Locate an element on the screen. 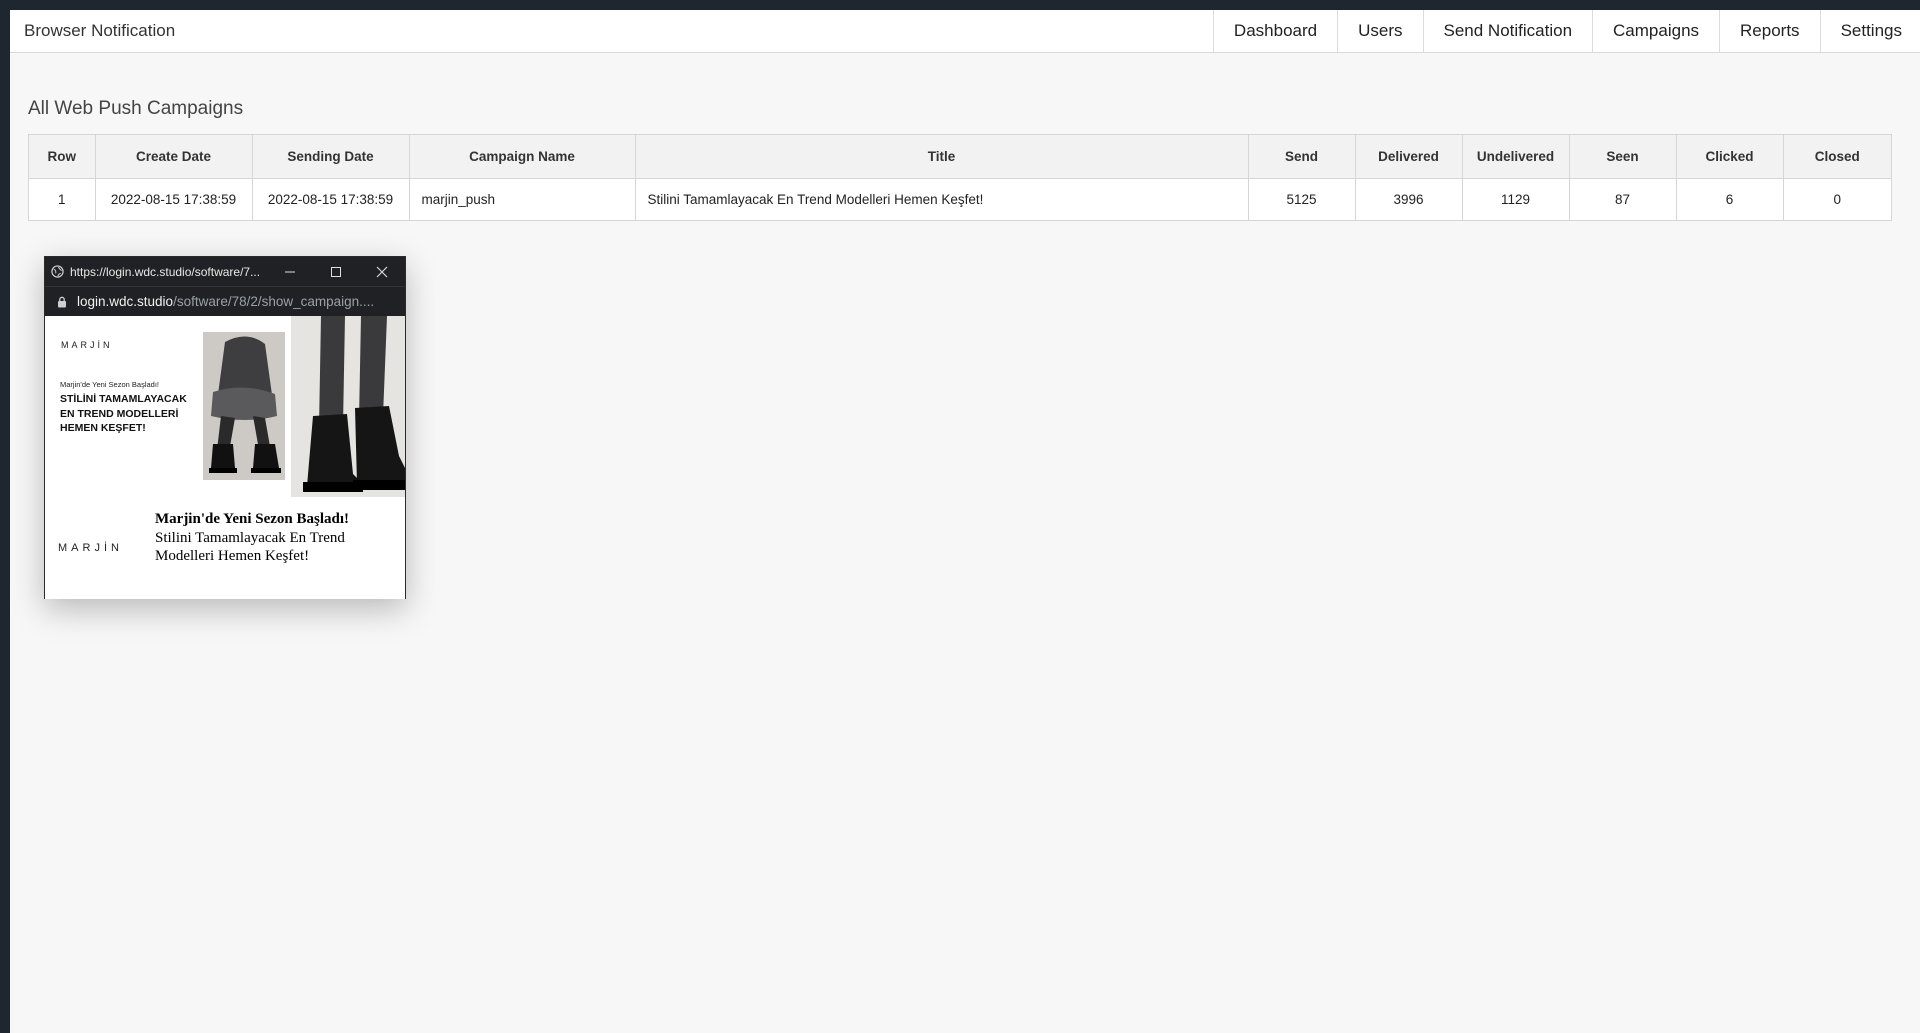 Image resolution: width=1920 pixels, height=1033 pixels. banner-subtitle: Marjin'de Yeni Sezon Başladı! is located at coordinates (109, 384).